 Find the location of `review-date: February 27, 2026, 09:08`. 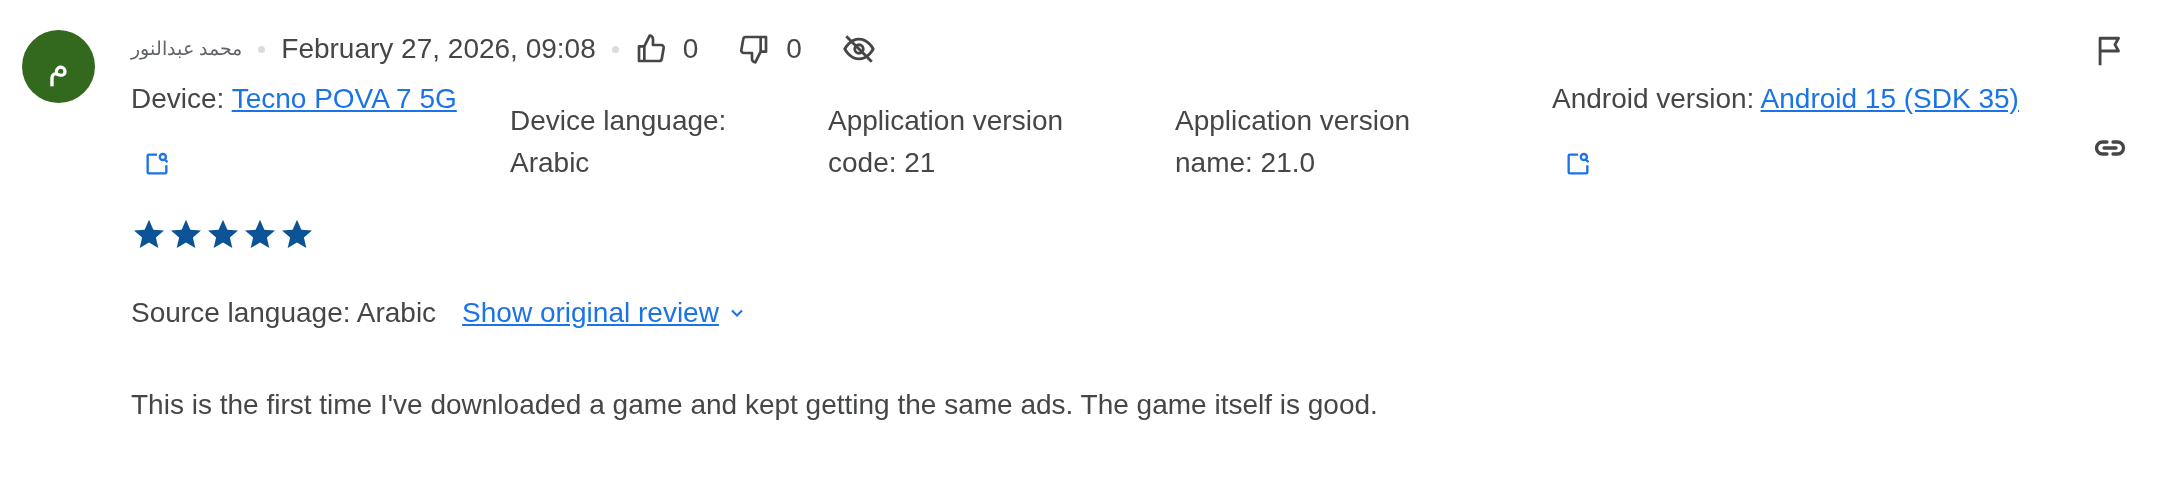

review-date: February 27, 2026, 09:08 is located at coordinates (438, 49).